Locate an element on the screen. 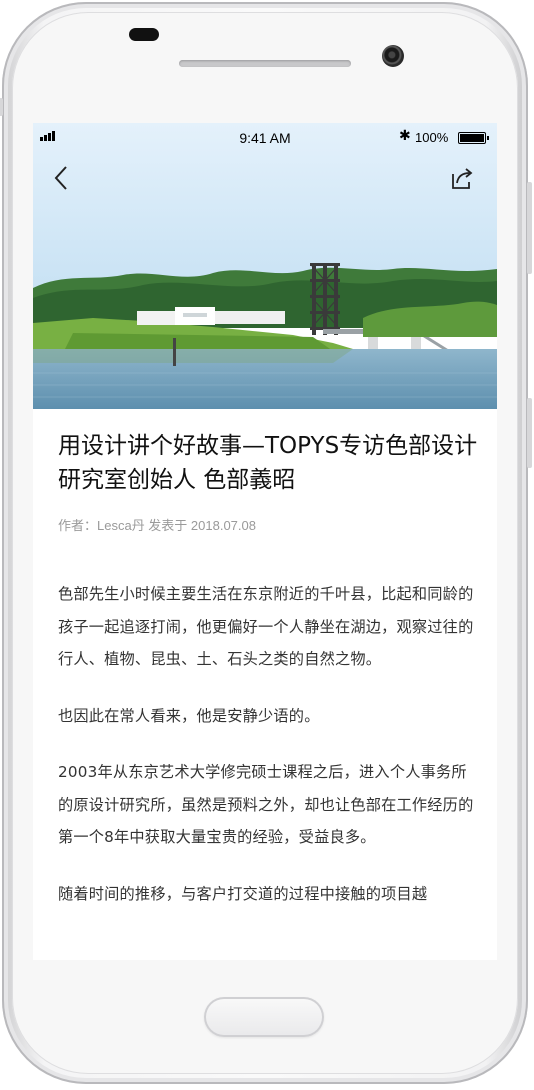 This screenshot has width=534, height=1090. chevron-left-icon is located at coordinates (62, 178).